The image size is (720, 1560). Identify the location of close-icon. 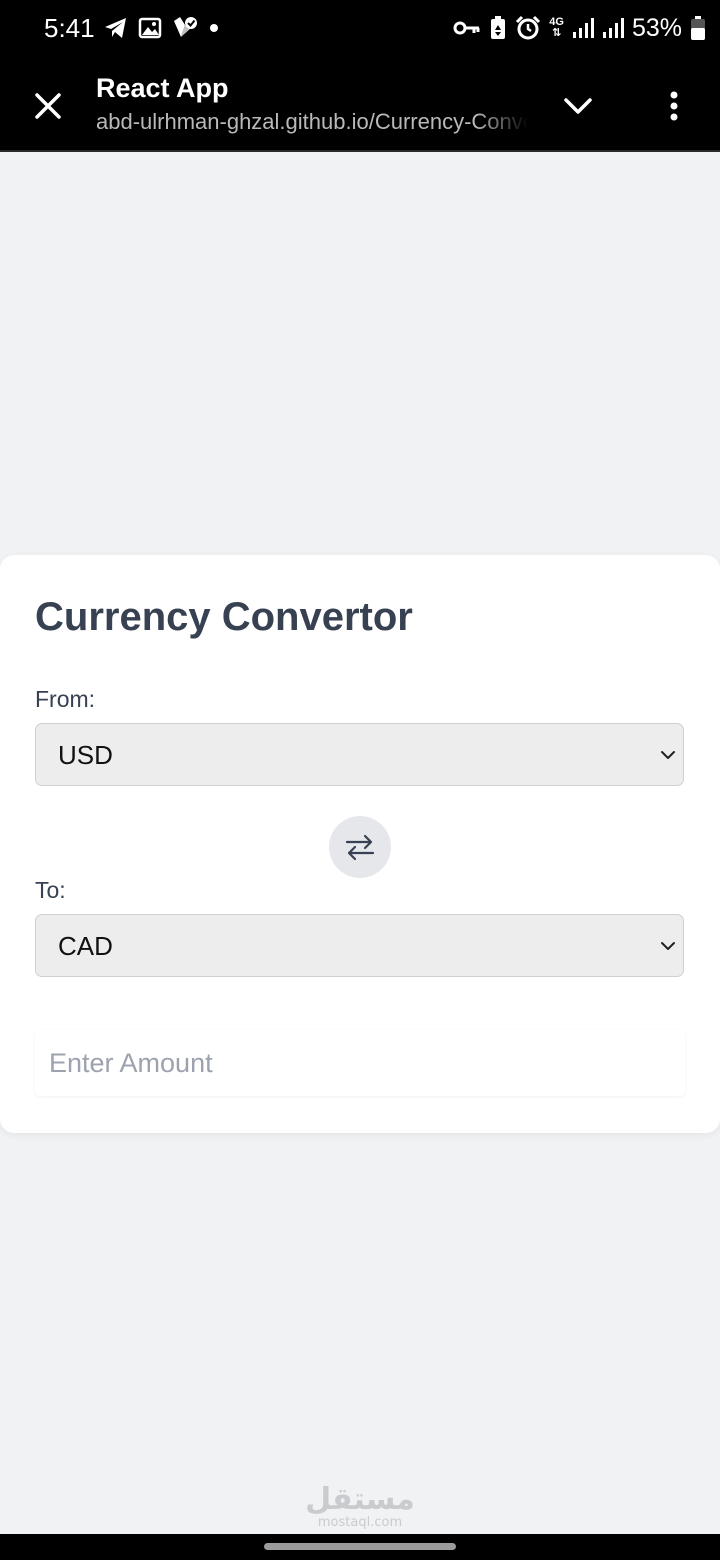
(48, 106).